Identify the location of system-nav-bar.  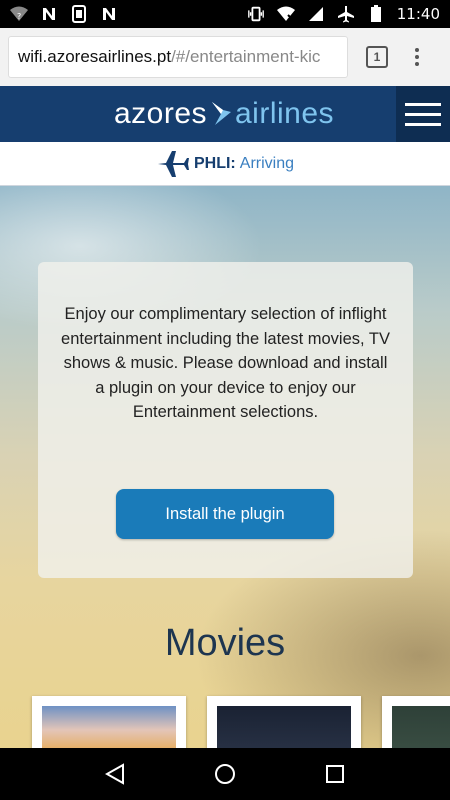
(225, 774).